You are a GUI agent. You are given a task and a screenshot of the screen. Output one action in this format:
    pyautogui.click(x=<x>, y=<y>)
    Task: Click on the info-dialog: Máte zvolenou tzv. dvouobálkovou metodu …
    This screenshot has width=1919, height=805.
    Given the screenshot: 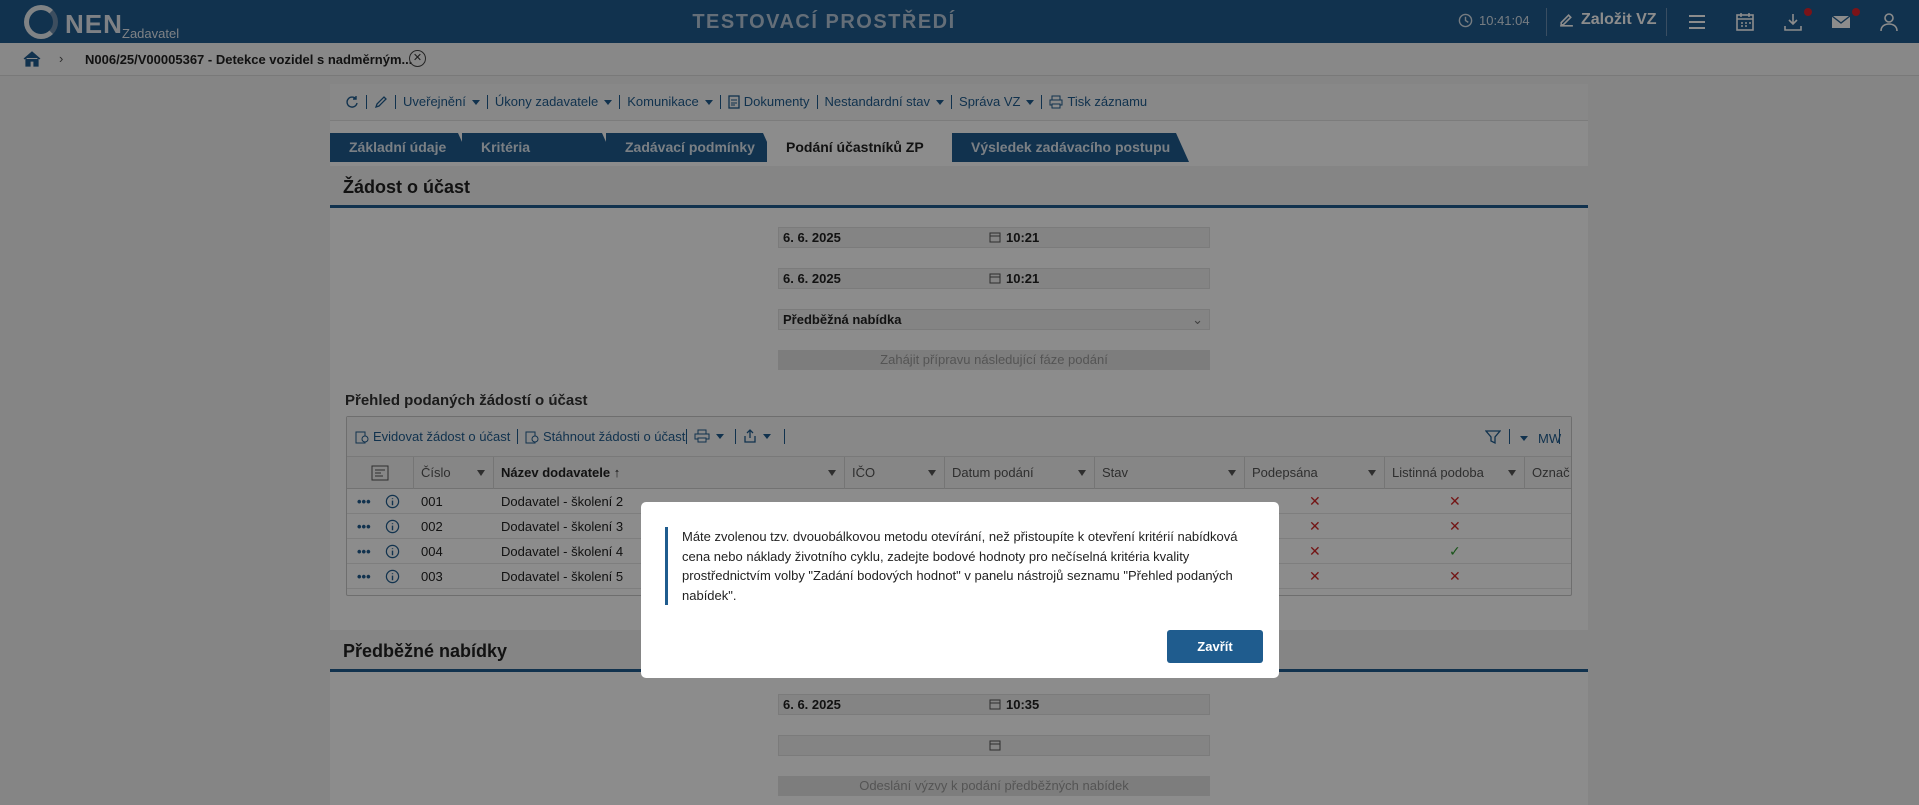 What is the action you would take?
    pyautogui.click(x=960, y=590)
    